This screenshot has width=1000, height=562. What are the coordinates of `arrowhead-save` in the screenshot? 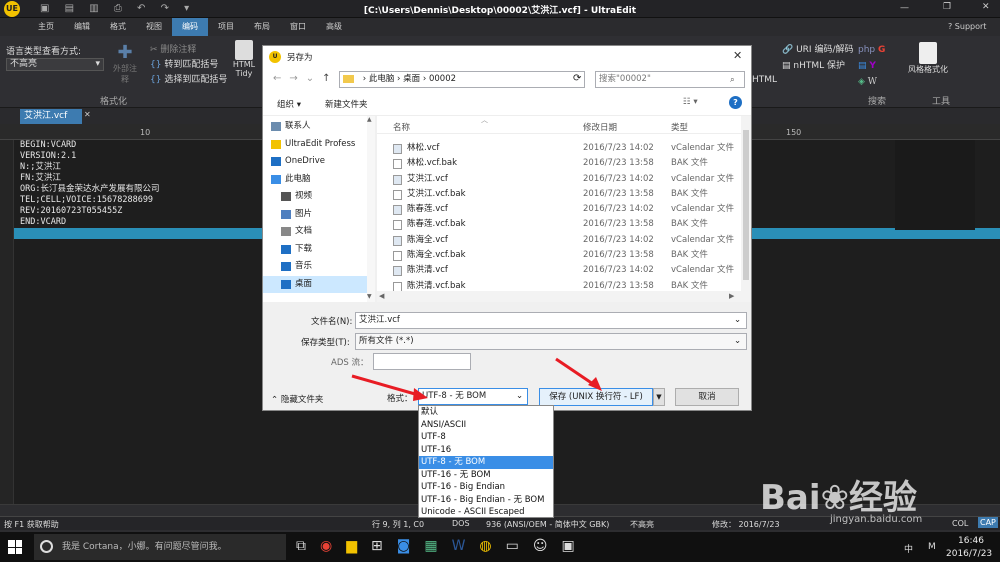 It's located at (595, 384).